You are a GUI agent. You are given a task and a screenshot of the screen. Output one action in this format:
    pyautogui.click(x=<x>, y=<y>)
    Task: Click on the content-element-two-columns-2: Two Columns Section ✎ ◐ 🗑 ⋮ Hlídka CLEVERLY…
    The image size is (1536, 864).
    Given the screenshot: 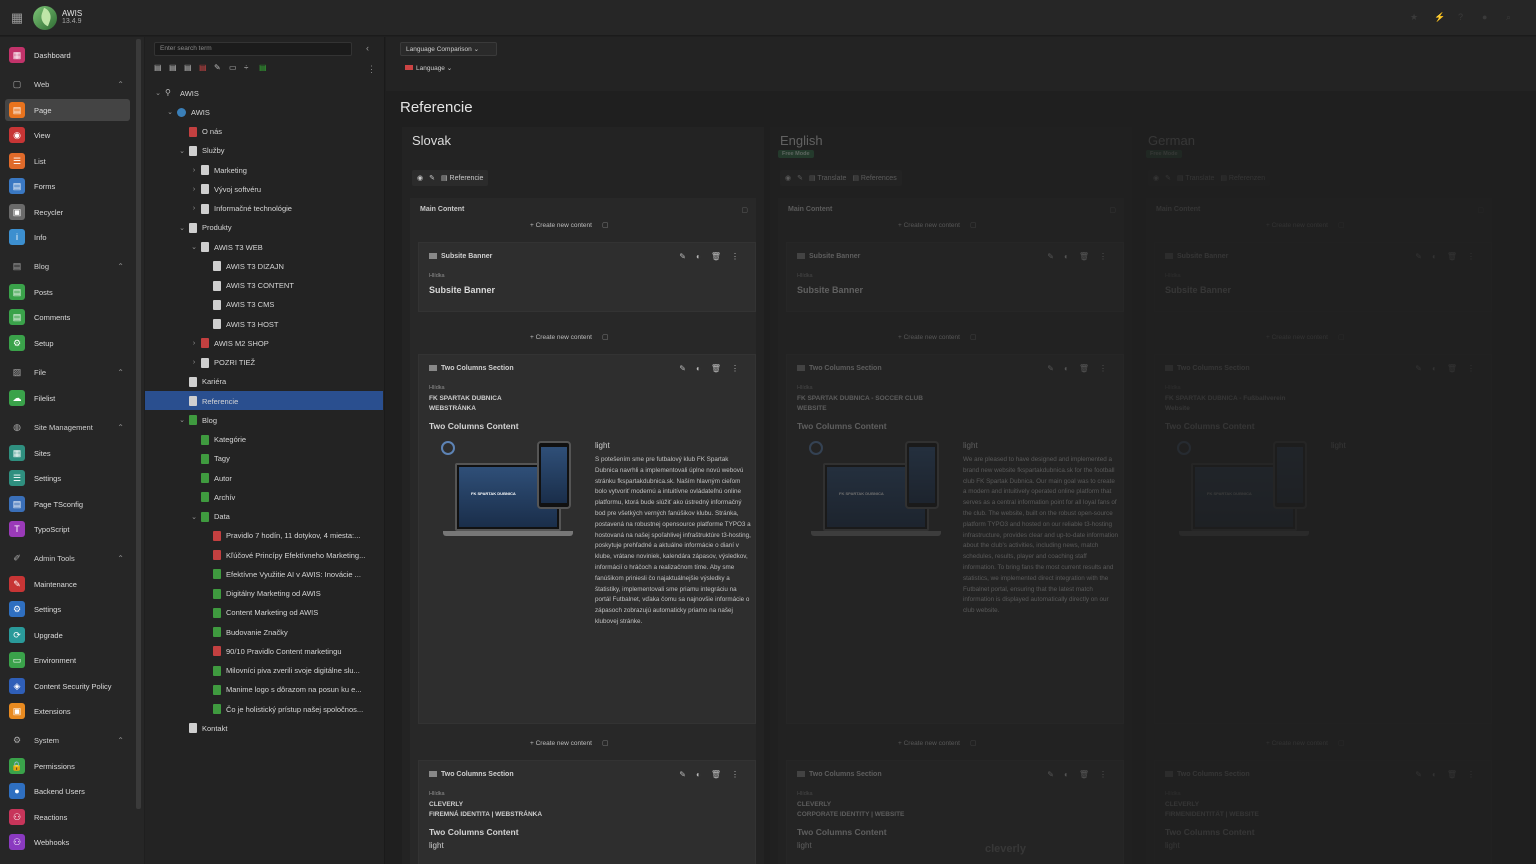 What is the action you would take?
    pyautogui.click(x=587, y=812)
    